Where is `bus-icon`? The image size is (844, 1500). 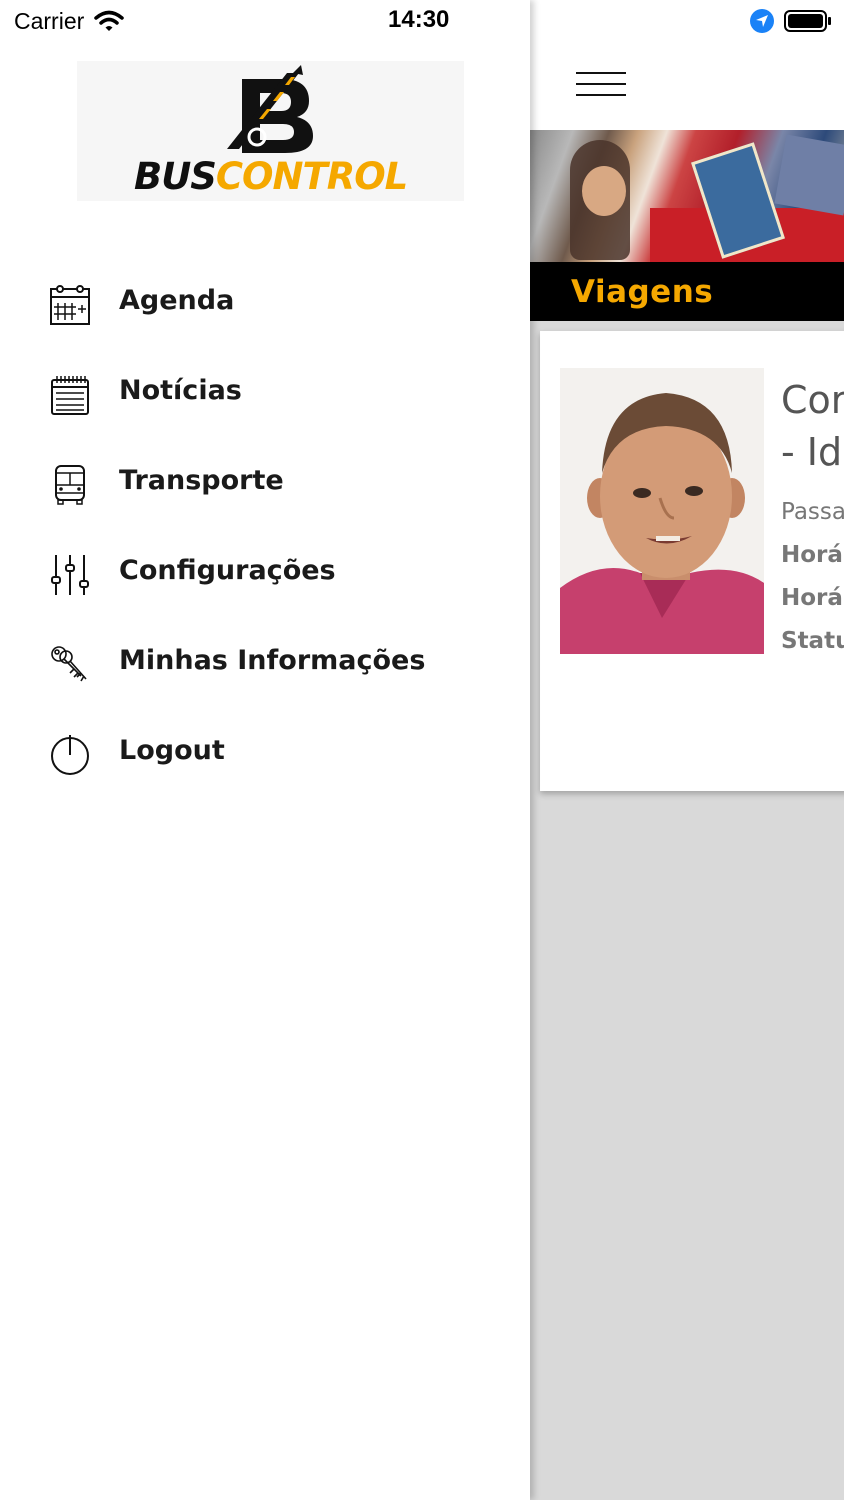
bus-icon is located at coordinates (70, 485).